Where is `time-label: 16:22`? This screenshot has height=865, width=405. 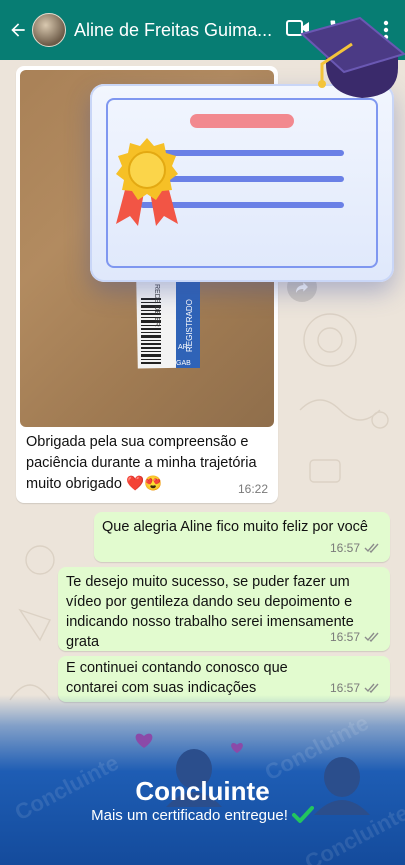
time-label: 16:22 is located at coordinates (252, 489).